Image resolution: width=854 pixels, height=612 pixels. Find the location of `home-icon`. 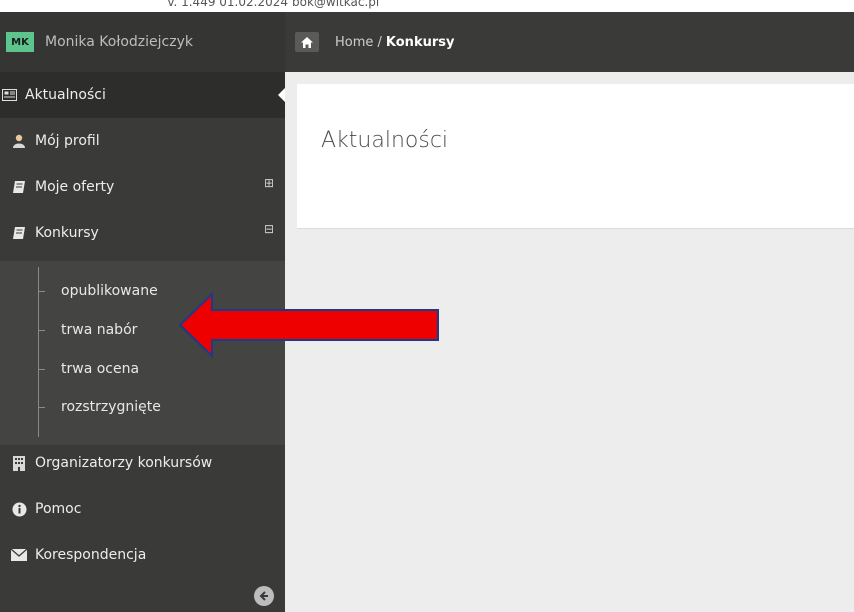

home-icon is located at coordinates (307, 42).